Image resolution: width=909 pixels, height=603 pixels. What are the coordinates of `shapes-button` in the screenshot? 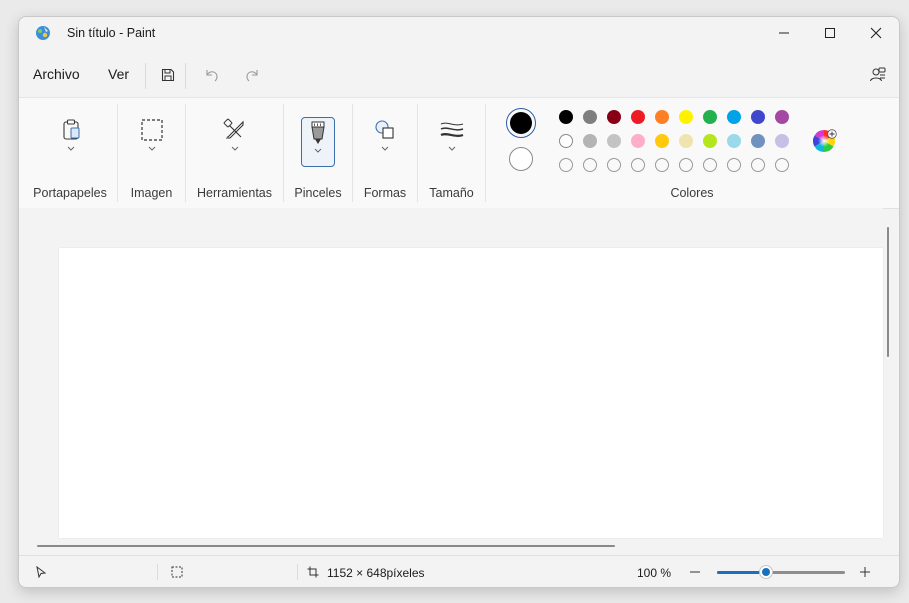 It's located at (385, 142).